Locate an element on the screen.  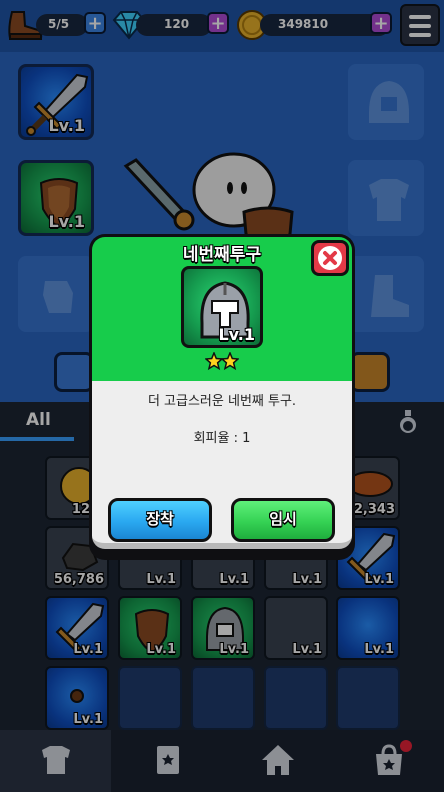
close-button is located at coordinates (330, 258).